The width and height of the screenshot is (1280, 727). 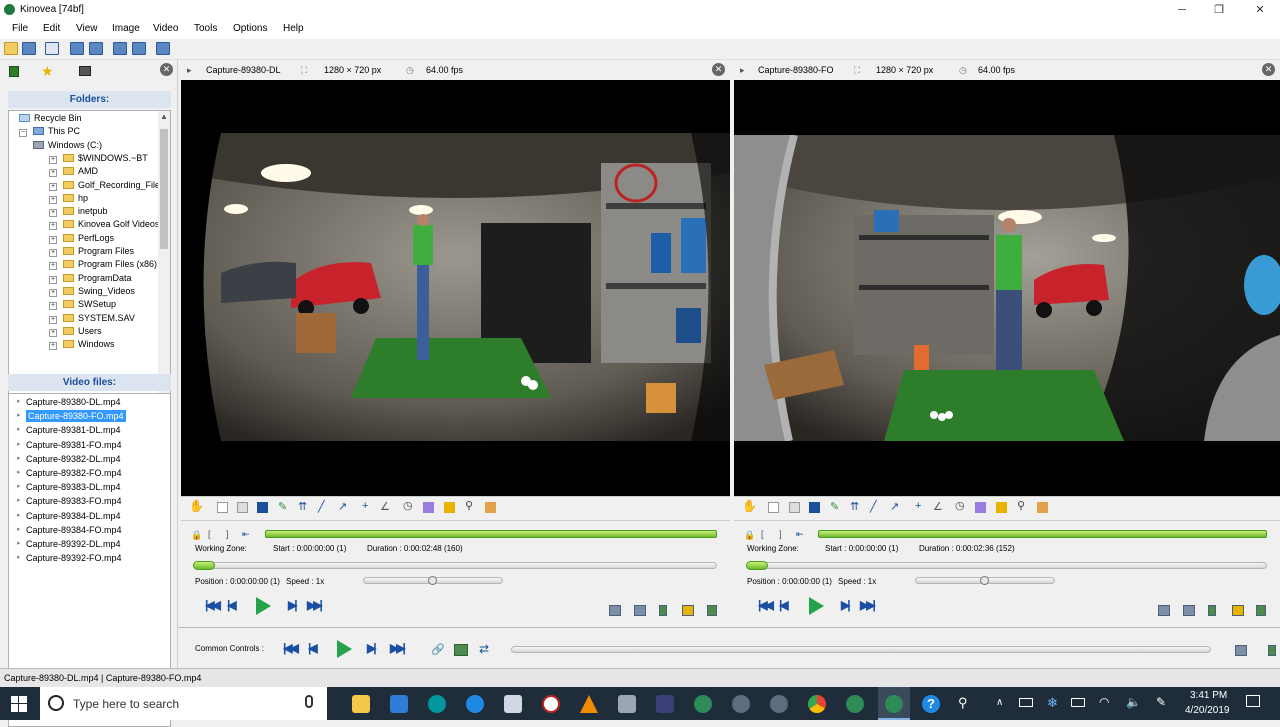 What do you see at coordinates (231, 605) in the screenshot?
I see `previous-frame-icon: |◀` at bounding box center [231, 605].